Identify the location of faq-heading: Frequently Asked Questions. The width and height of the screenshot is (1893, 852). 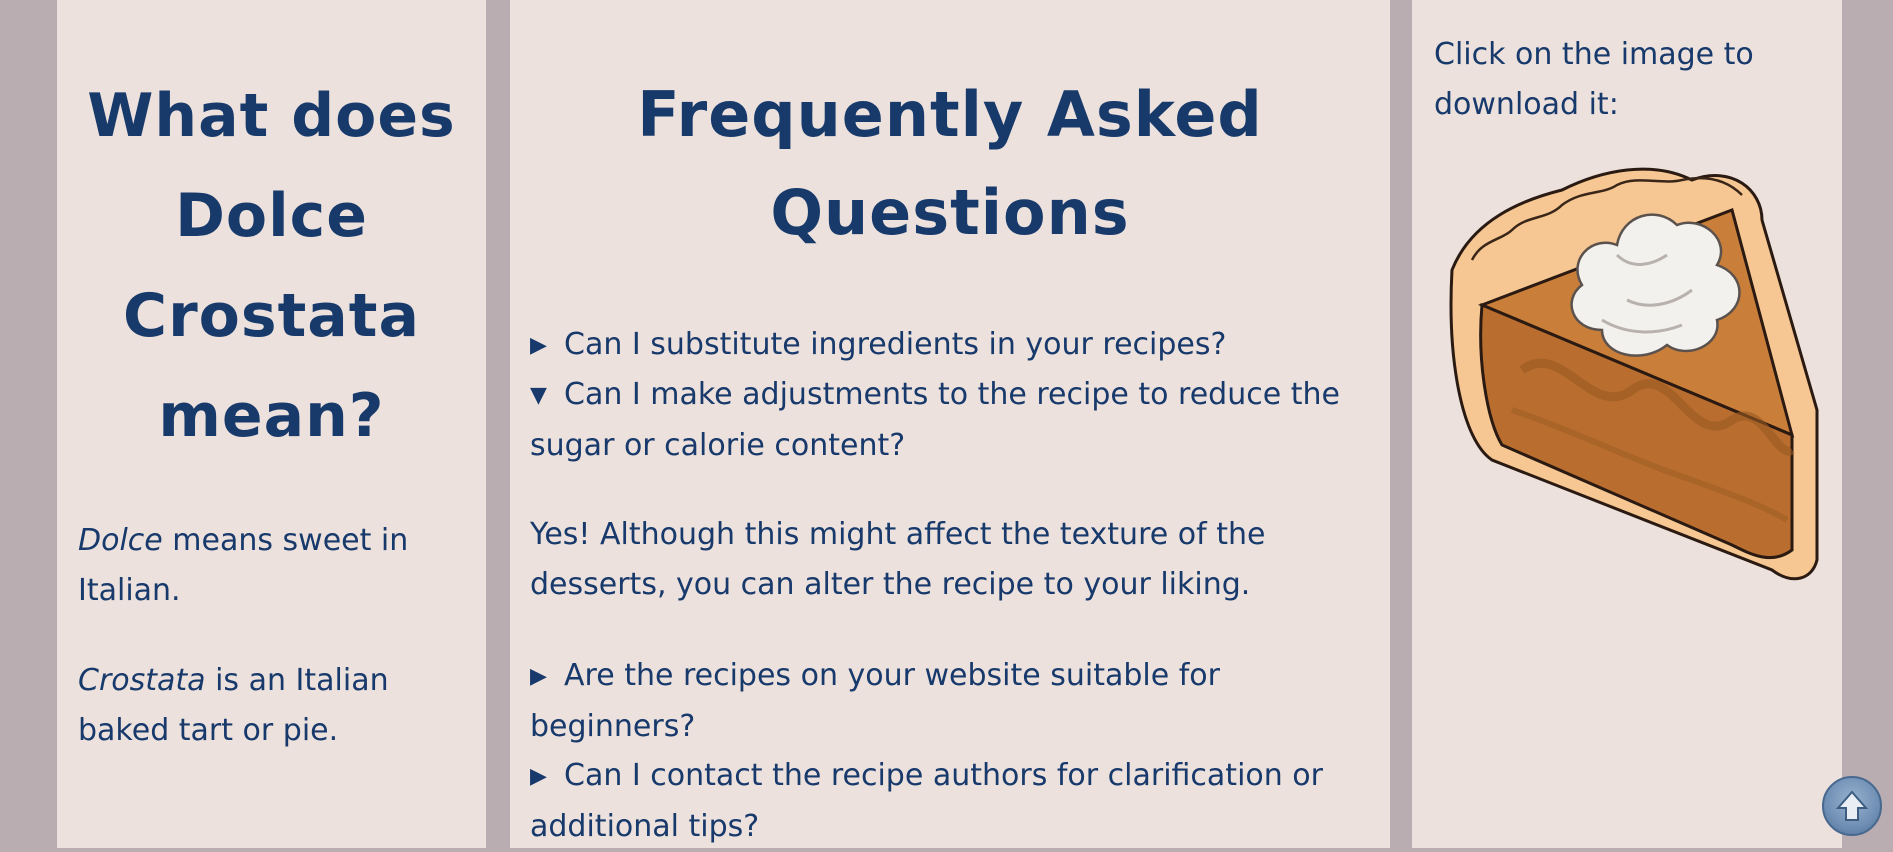
(950, 163).